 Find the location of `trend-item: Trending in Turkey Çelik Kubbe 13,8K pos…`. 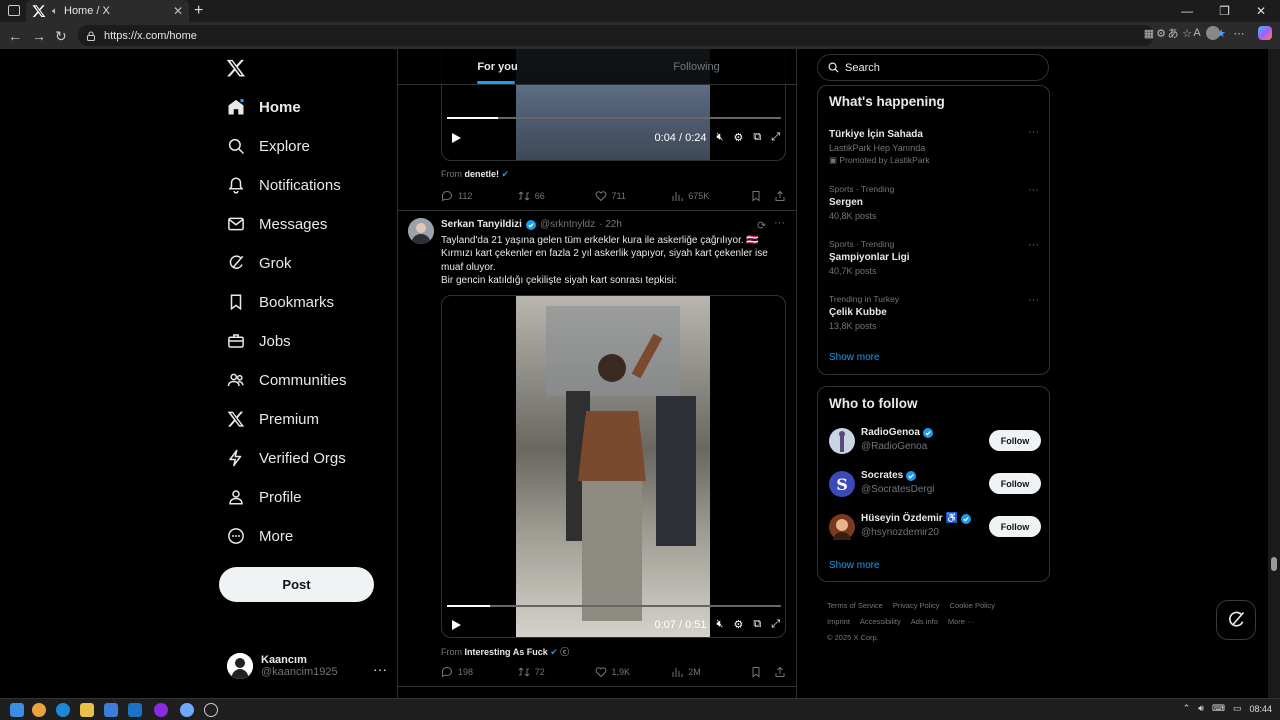

trend-item: Trending in Turkey Çelik Kubbe 13,8K pos… is located at coordinates (934, 312).